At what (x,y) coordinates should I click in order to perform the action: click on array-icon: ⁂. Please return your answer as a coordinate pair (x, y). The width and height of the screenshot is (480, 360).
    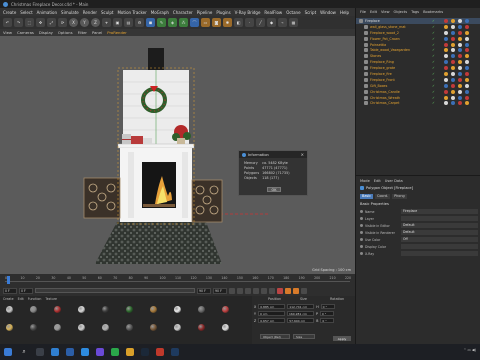
    Looking at the image, I should click on (183, 22).